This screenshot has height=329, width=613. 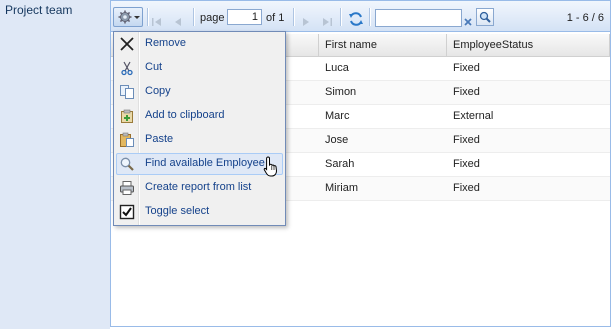 I want to click on refresh-icon, so click(x=356, y=19).